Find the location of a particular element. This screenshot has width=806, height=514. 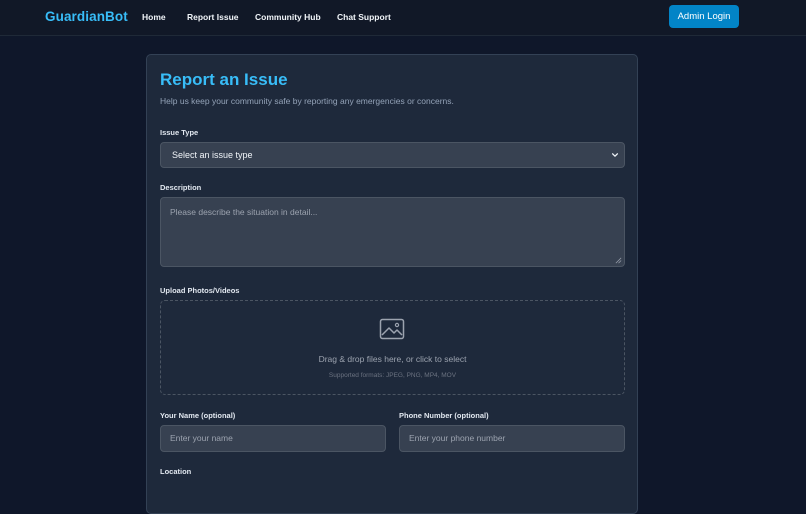

name-placeholder: Enter your name is located at coordinates (201, 438).